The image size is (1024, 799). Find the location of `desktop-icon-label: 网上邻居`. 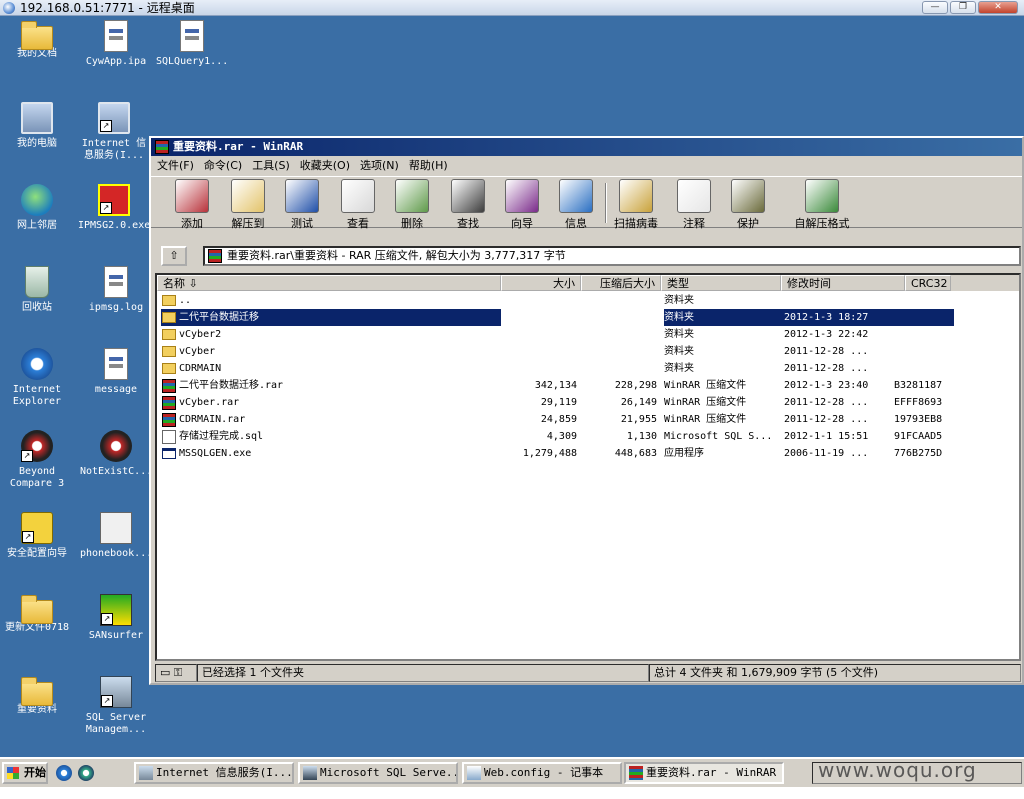

desktop-icon-label: 网上邻居 is located at coordinates (37, 225).